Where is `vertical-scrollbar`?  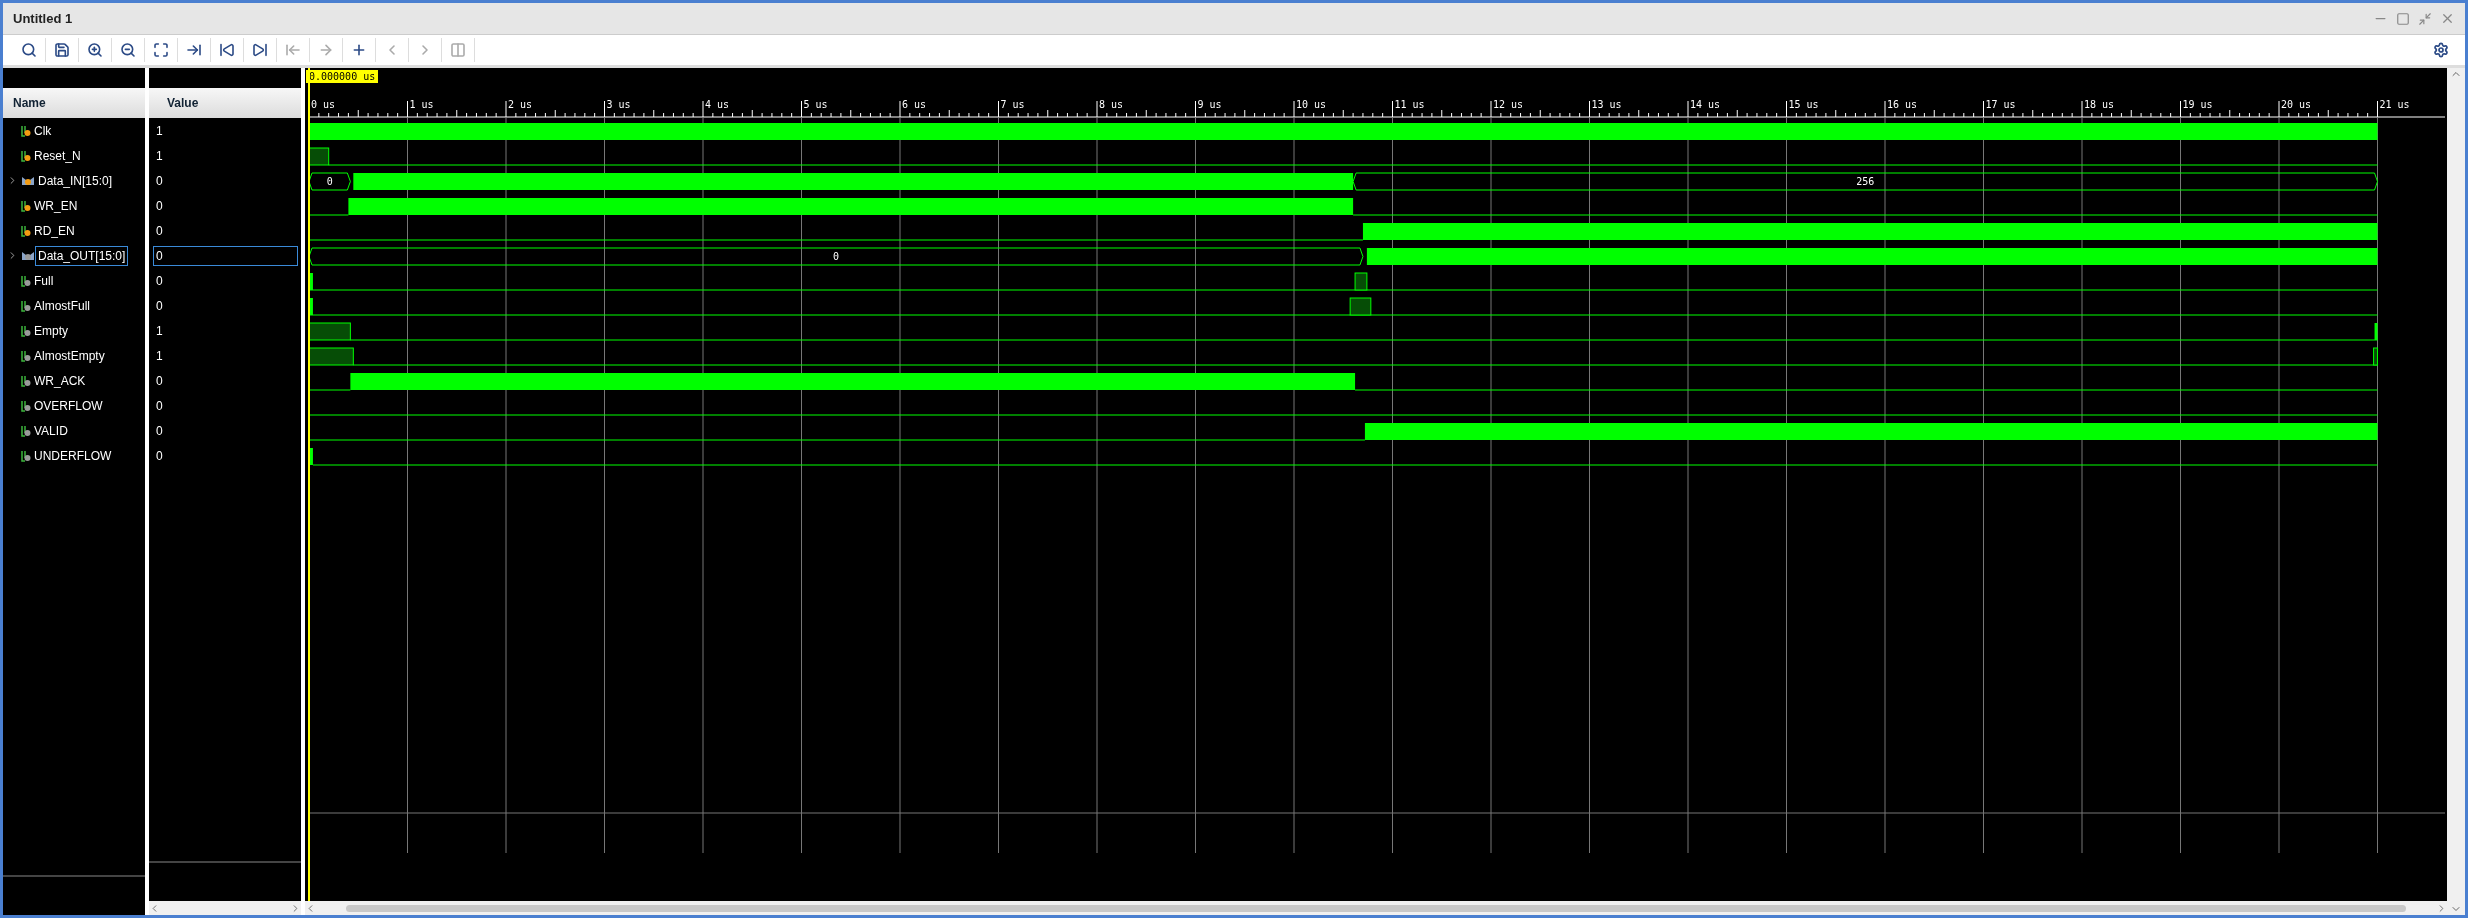 vertical-scrollbar is located at coordinates (2456, 491).